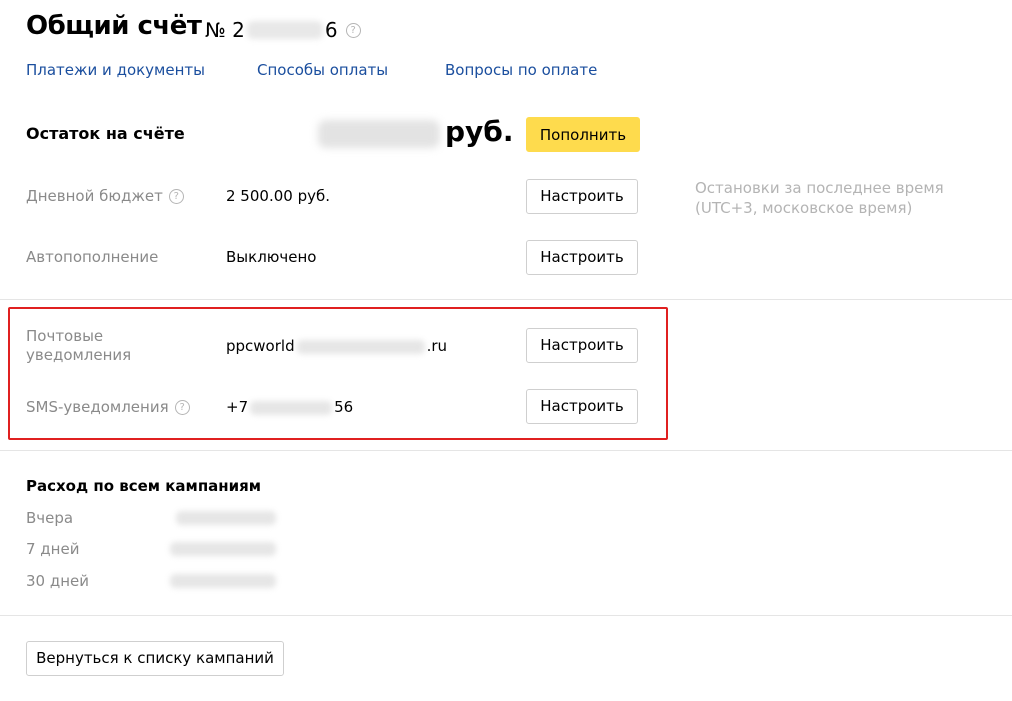 The height and width of the screenshot is (701, 1012). I want to click on sms-redacted, so click(291, 407).